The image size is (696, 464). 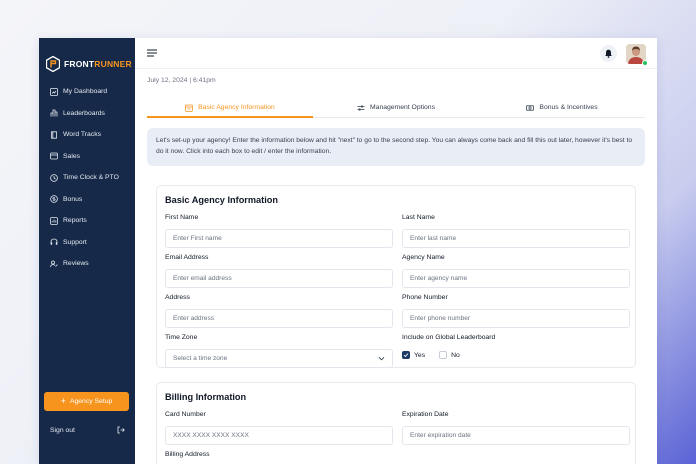 What do you see at coordinates (449, 337) in the screenshot?
I see `field-label: Include on Global Leaderboard` at bounding box center [449, 337].